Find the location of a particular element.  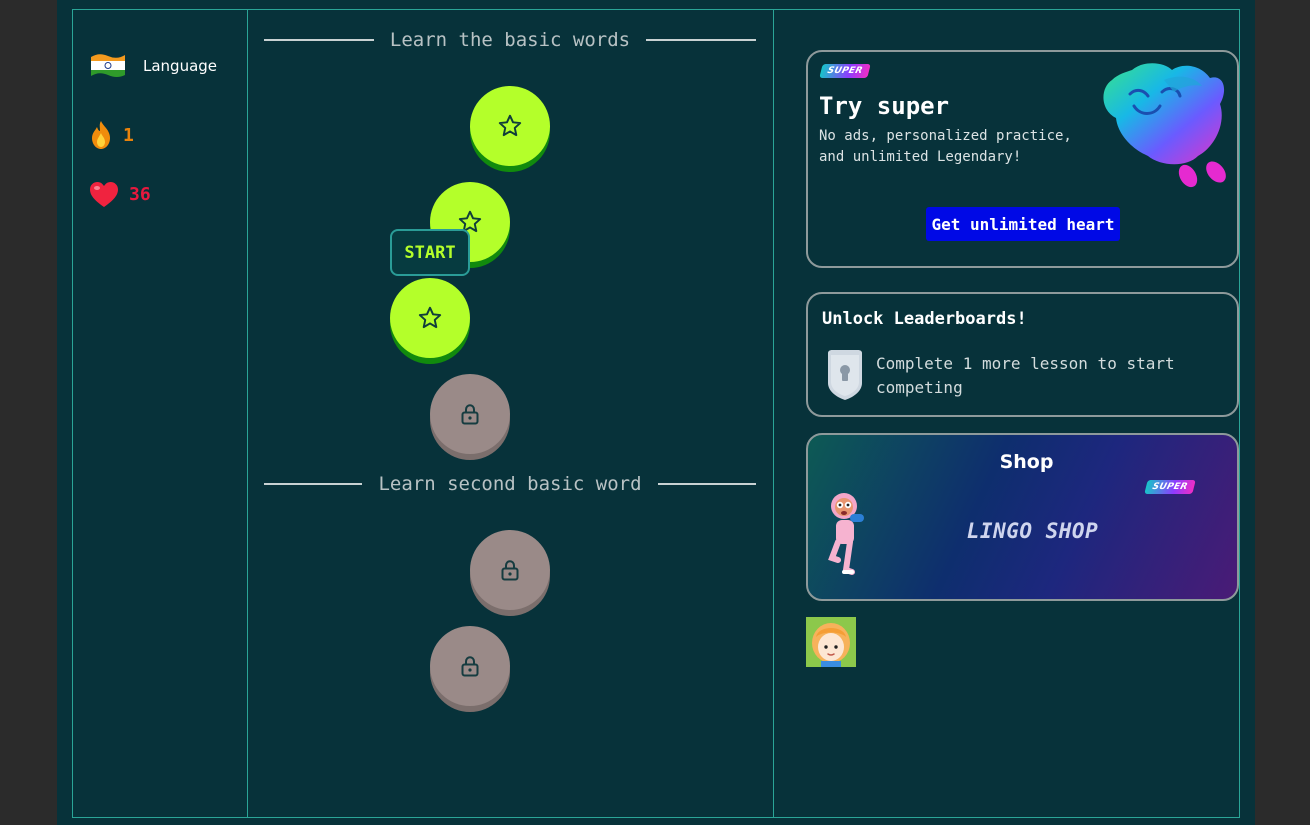

streak-value: 1 is located at coordinates (128, 135).